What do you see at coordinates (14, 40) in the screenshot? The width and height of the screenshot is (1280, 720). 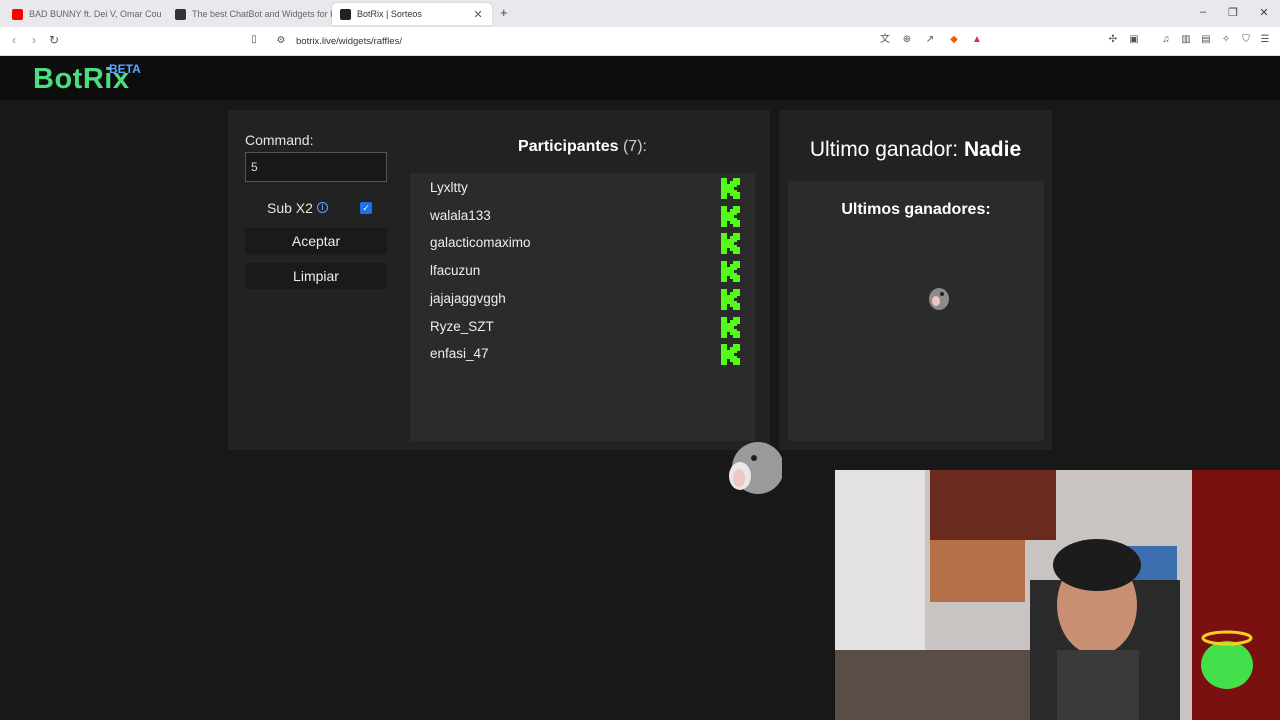 I see `back-icon: ‹` at bounding box center [14, 40].